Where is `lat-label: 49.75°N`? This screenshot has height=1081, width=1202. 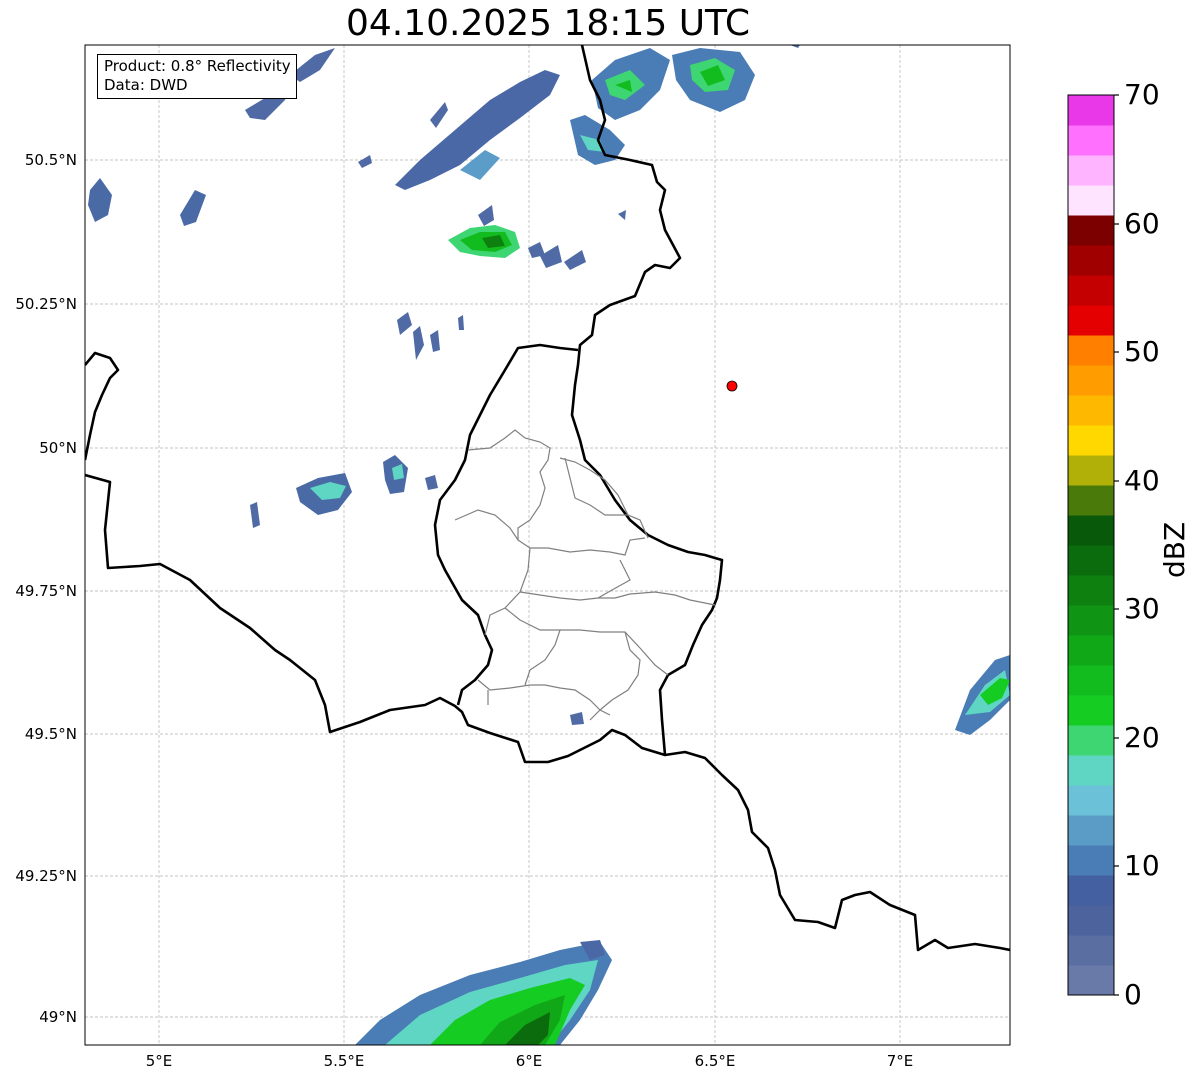 lat-label: 49.75°N is located at coordinates (46, 591).